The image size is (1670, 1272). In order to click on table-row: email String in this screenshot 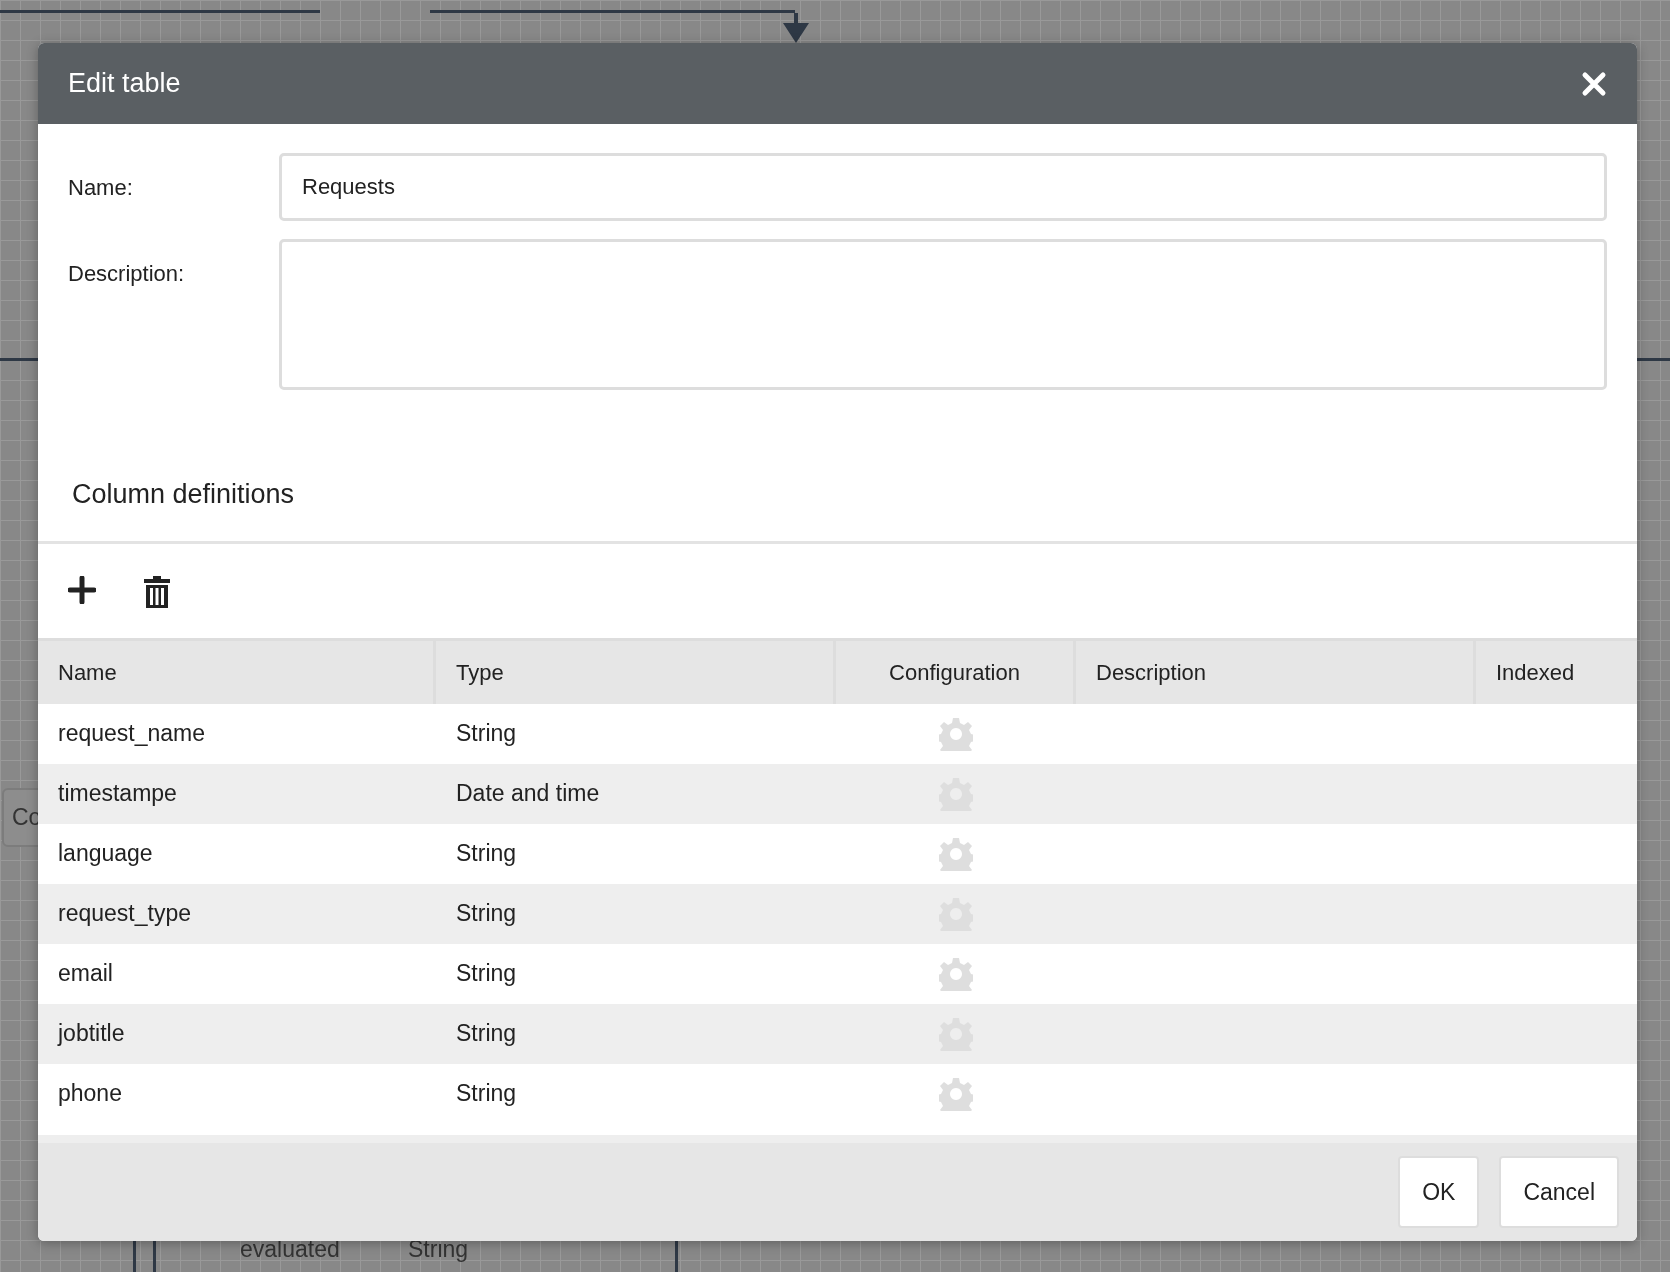, I will do `click(837, 973)`.